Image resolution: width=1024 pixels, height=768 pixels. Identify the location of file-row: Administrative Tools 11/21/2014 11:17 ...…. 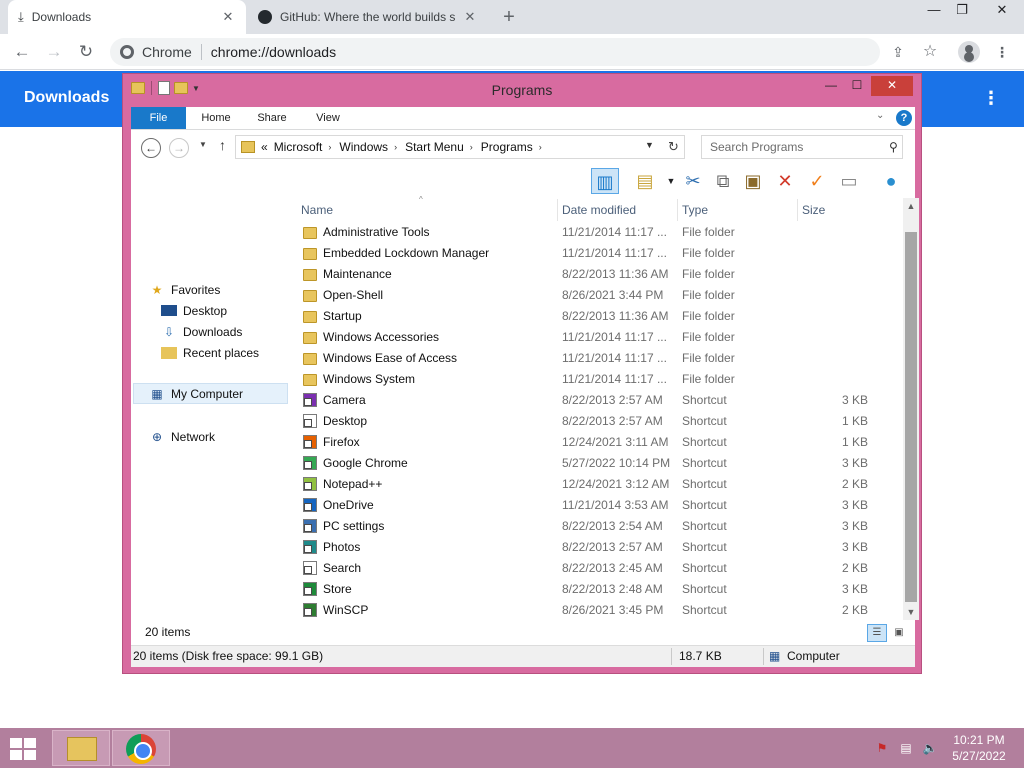
(592, 232).